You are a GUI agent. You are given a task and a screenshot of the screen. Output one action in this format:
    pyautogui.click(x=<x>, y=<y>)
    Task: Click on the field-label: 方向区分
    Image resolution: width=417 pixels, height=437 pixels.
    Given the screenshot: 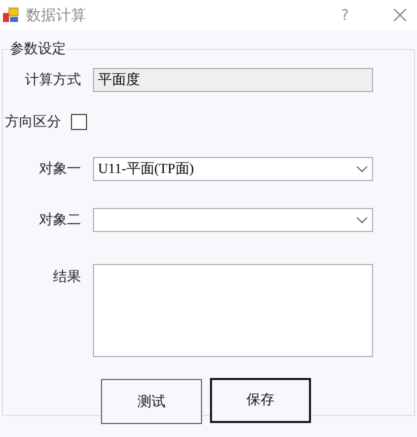 What is the action you would take?
    pyautogui.click(x=33, y=122)
    